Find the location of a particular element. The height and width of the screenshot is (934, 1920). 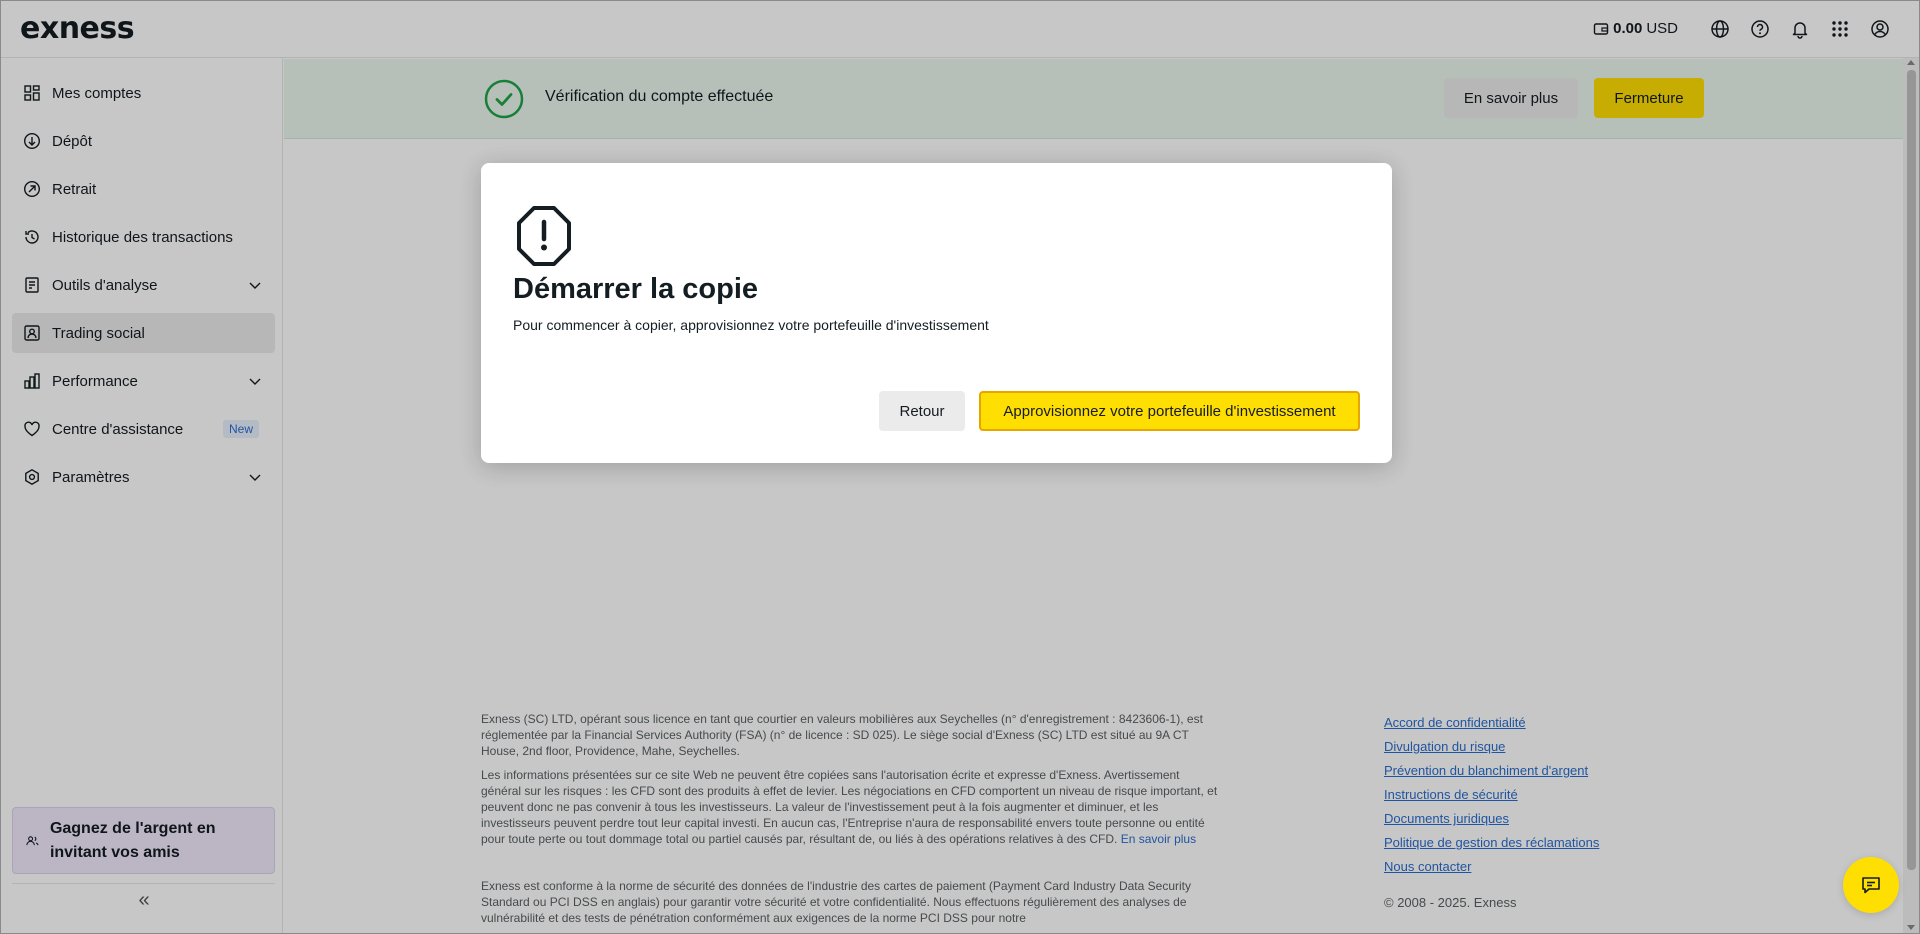

link-privacy: Accord de confidentialité is located at coordinates (1491, 723).